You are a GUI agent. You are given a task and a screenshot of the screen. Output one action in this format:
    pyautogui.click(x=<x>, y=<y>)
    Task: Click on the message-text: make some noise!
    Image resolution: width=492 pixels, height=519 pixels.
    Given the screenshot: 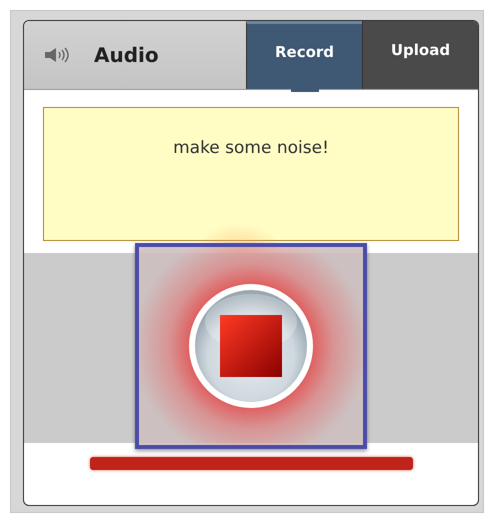 What is the action you would take?
    pyautogui.click(x=251, y=148)
    